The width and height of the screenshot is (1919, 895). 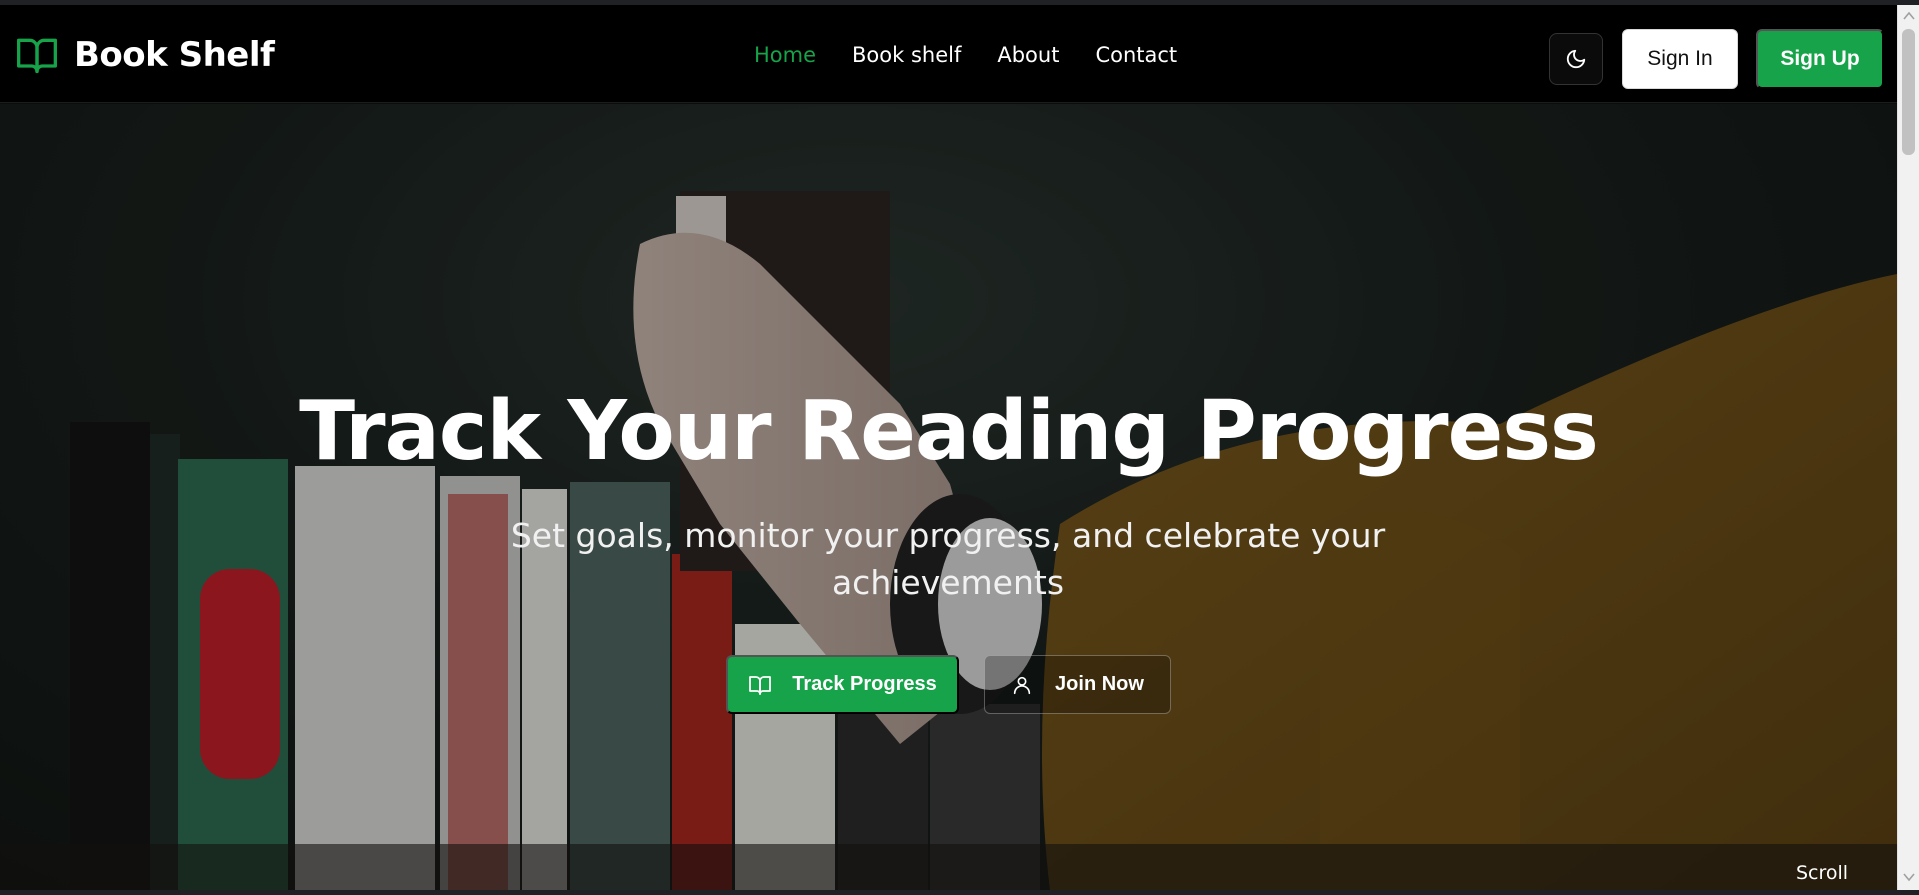 I want to click on join-now-button: Join Now, so click(x=1077, y=684).